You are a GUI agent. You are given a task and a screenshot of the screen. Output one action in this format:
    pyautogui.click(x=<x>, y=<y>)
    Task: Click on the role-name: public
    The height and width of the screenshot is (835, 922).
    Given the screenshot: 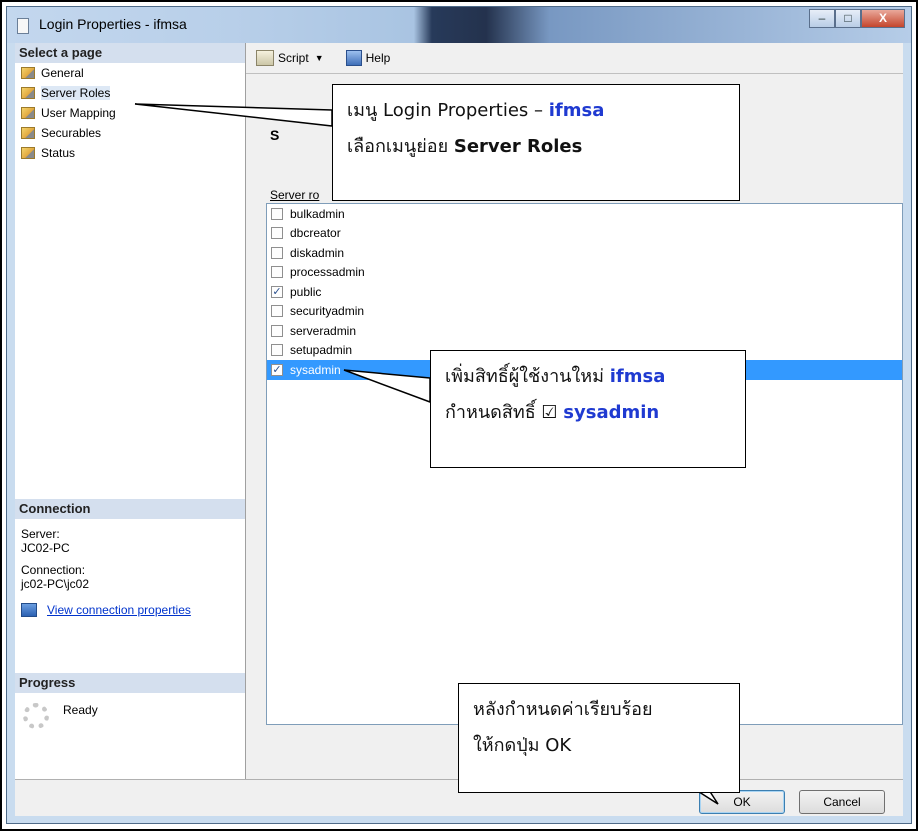 What is the action you would take?
    pyautogui.click(x=306, y=291)
    